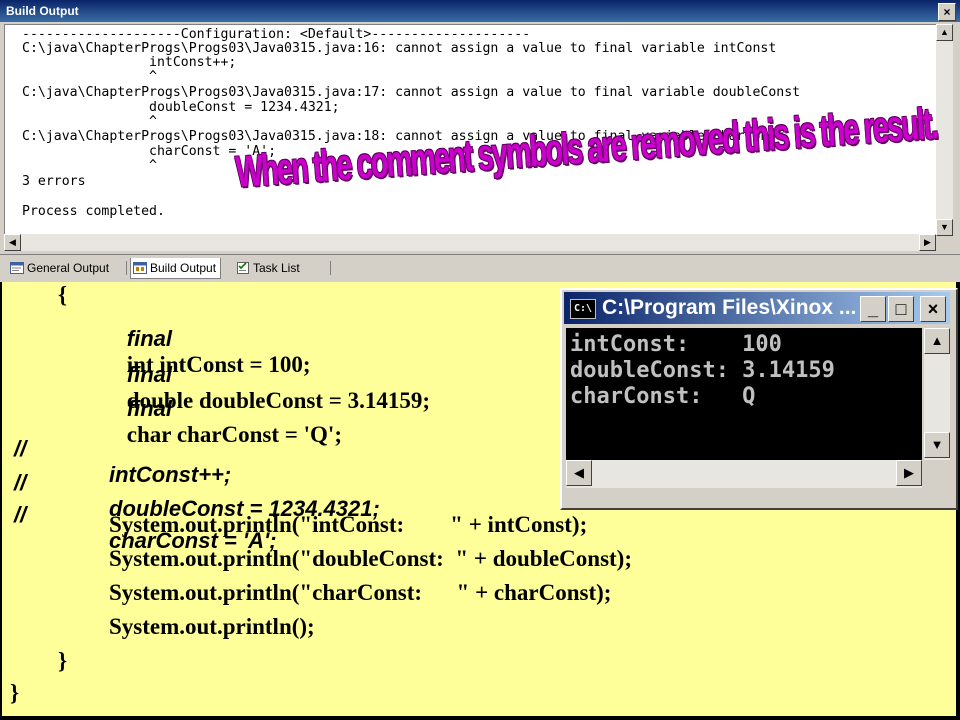  Describe the element at coordinates (63, 660) in the screenshot. I see `code-close-inner: }` at that location.